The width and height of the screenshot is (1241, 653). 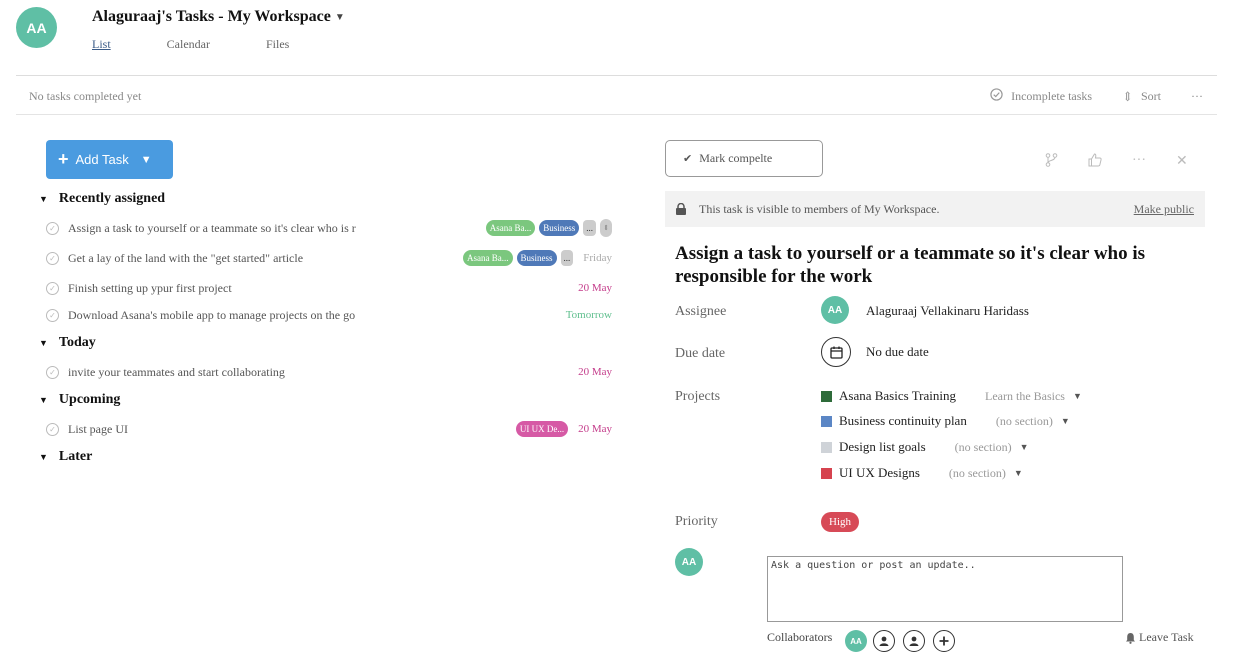 What do you see at coordinates (903, 421) in the screenshot?
I see `project-name: Business continuity plan` at bounding box center [903, 421].